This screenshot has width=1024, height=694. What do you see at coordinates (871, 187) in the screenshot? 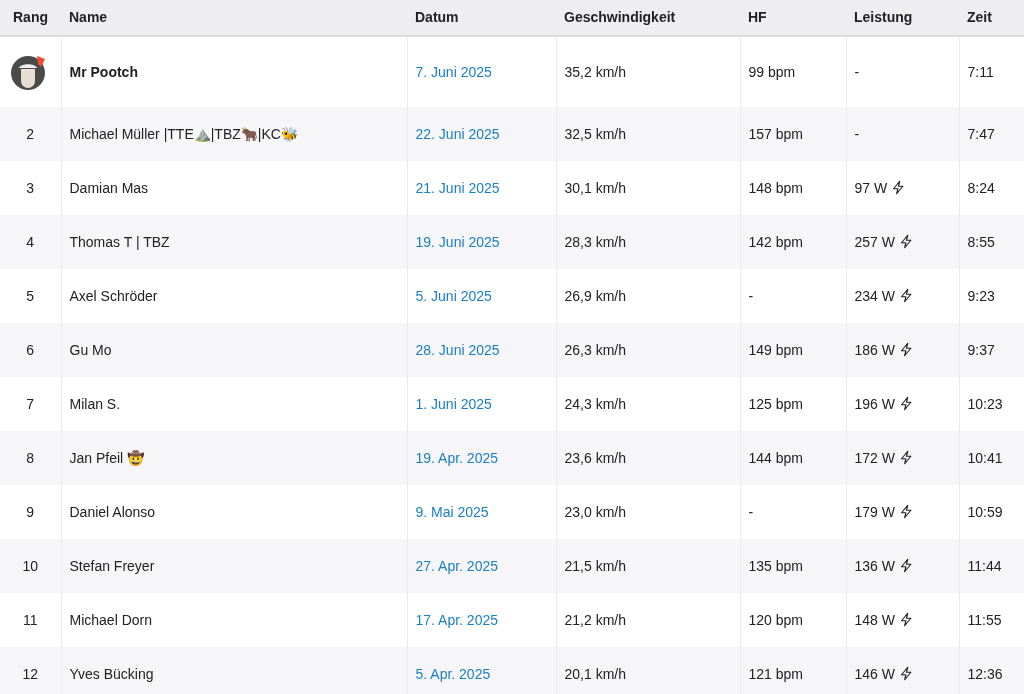
I see `power: 97 W` at bounding box center [871, 187].